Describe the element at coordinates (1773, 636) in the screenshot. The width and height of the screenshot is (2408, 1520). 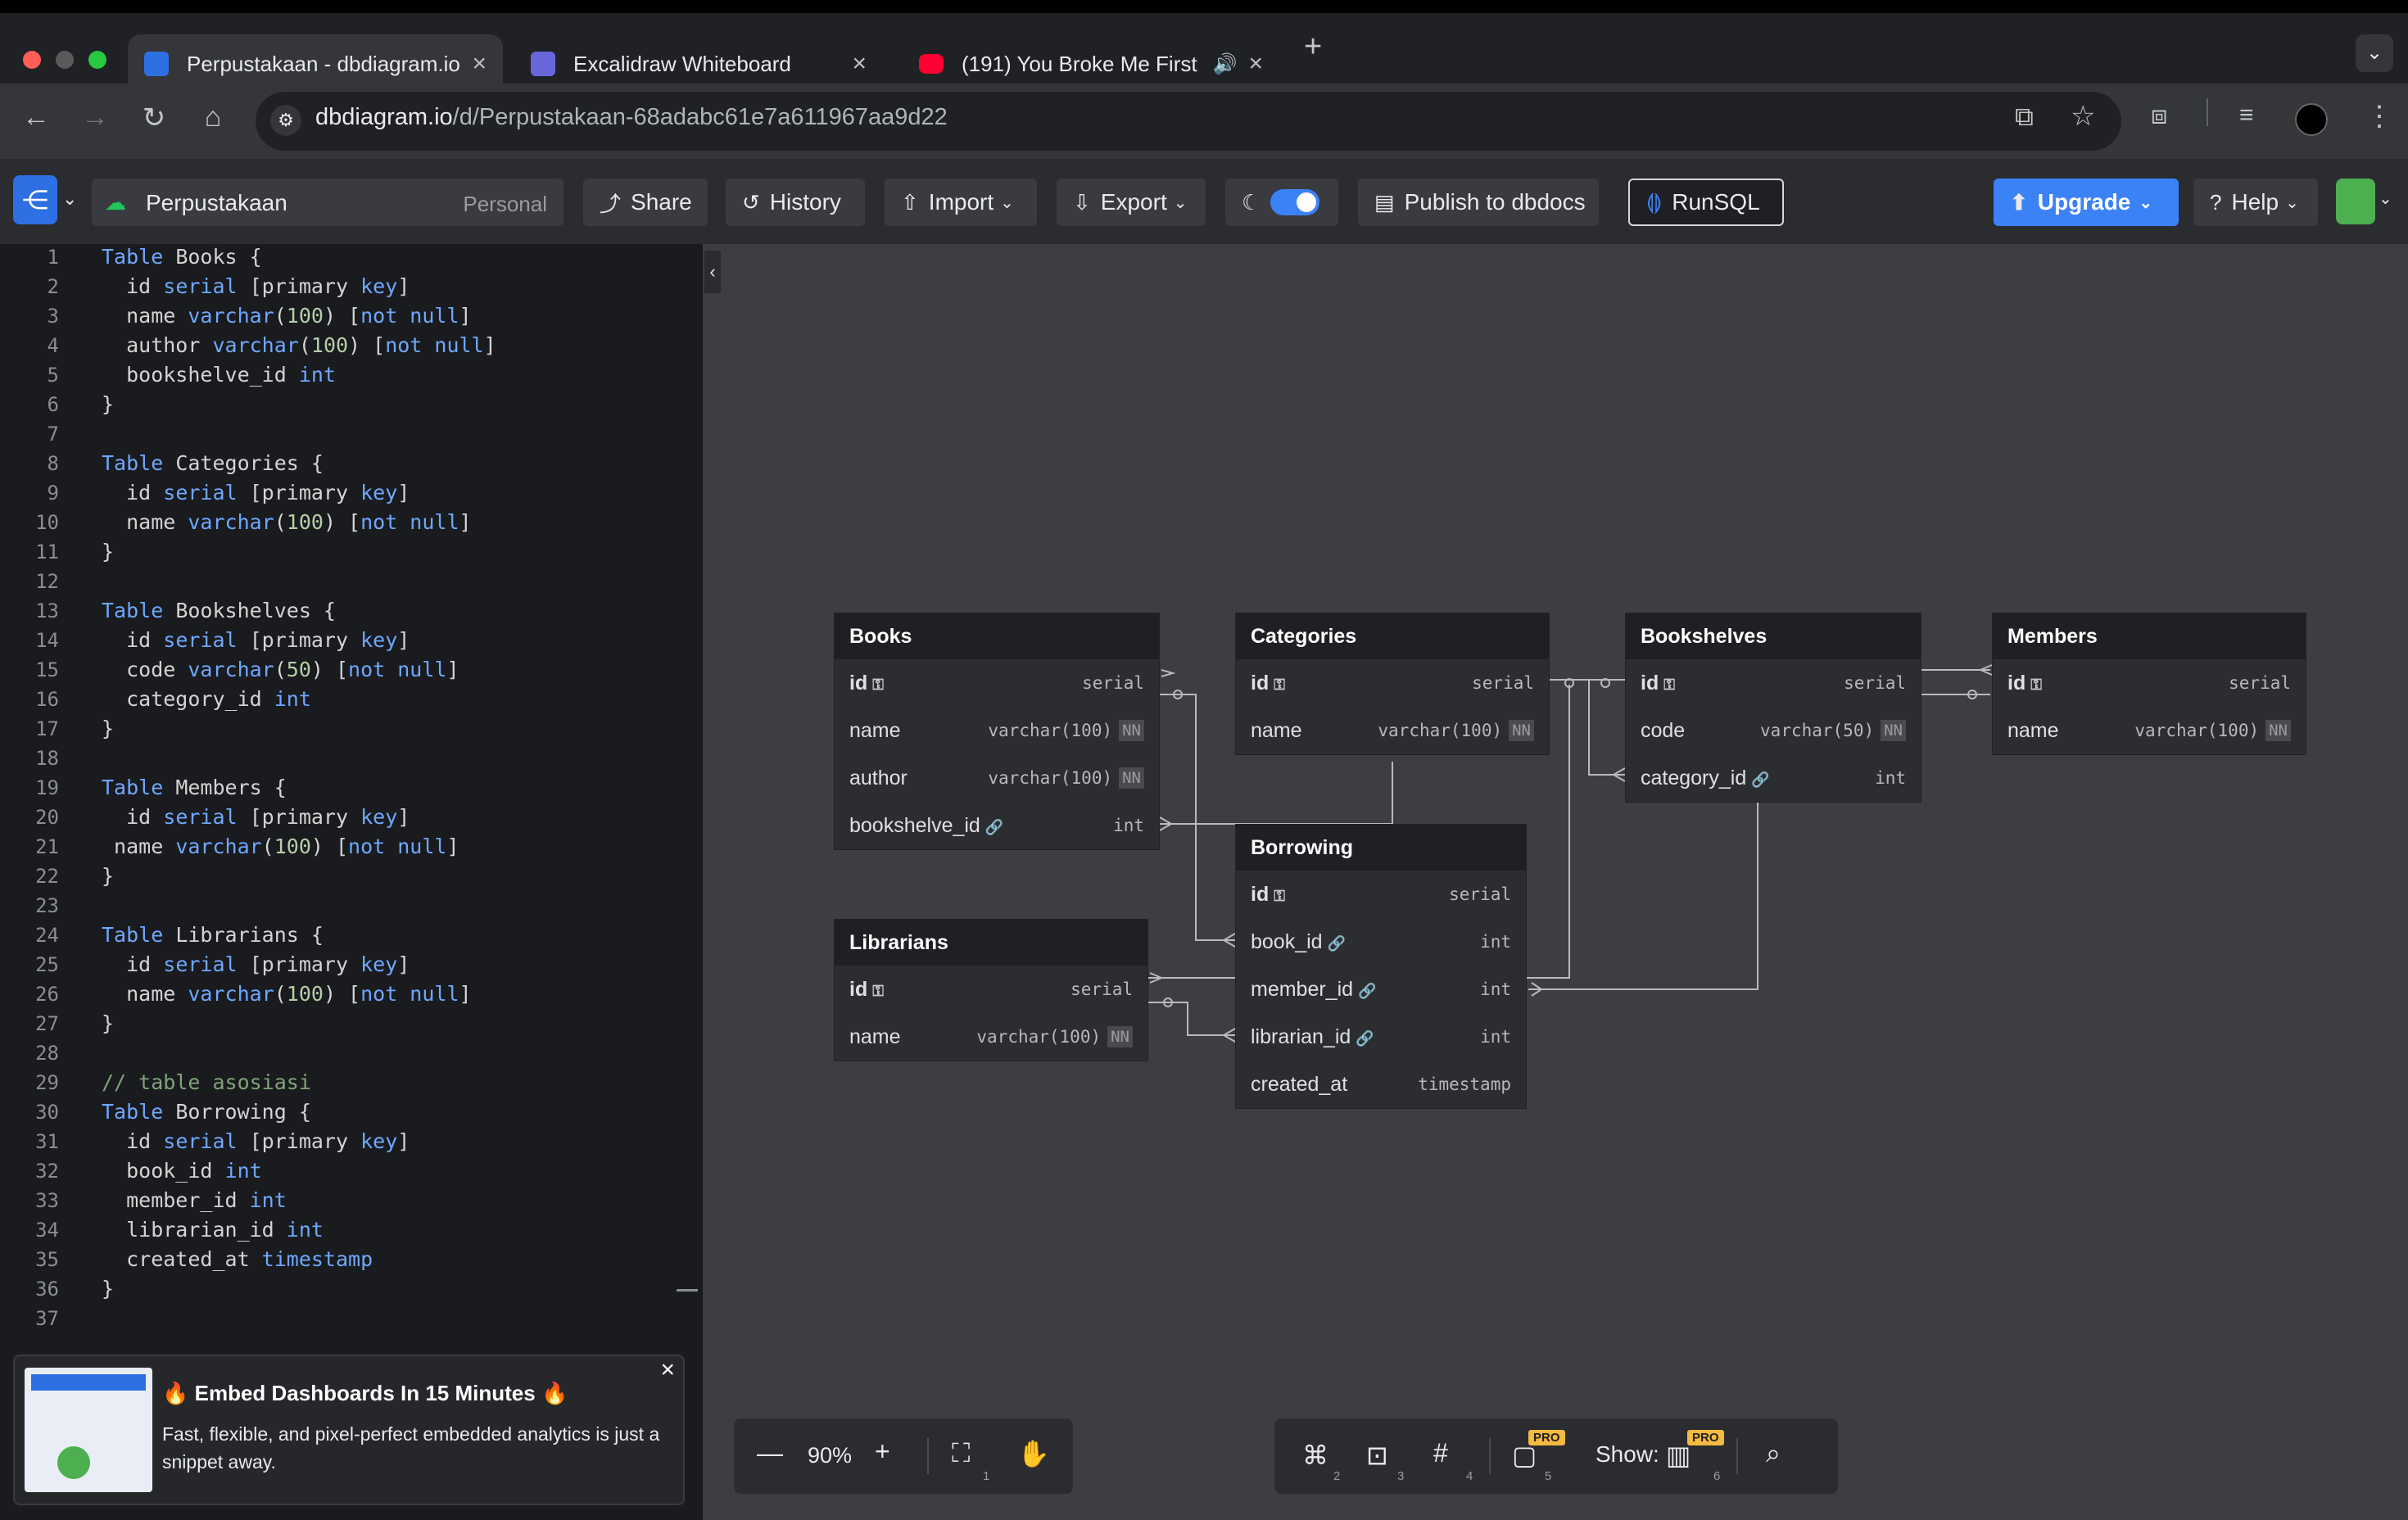
I see `table-header: Bookshelves` at that location.